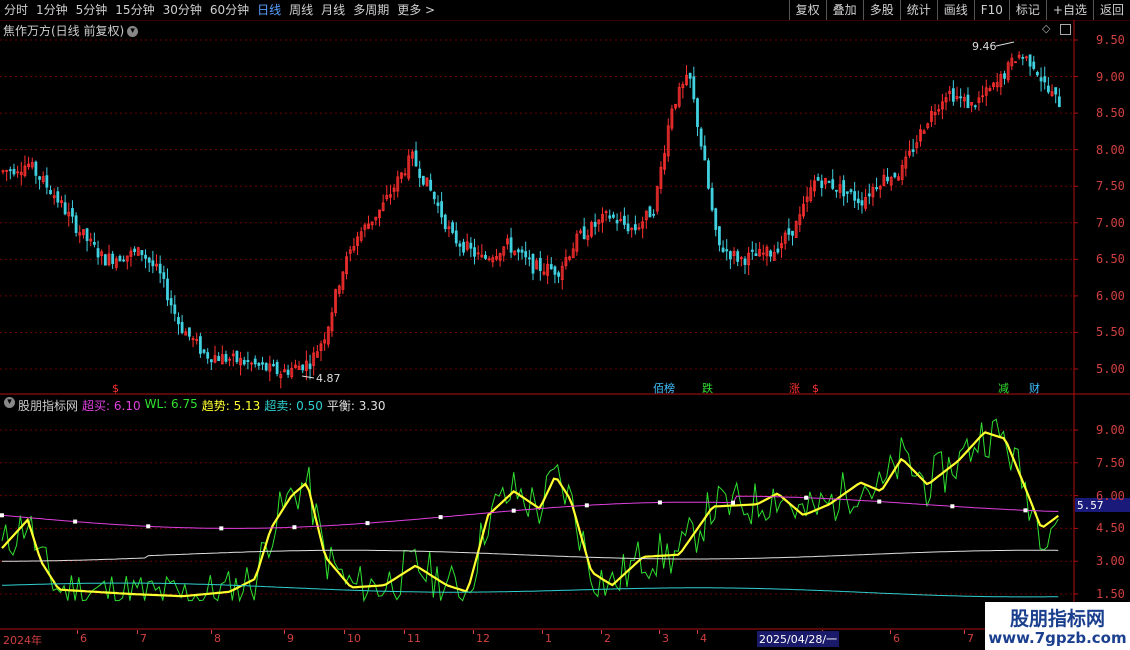 This screenshot has width=1130, height=650. What do you see at coordinates (22, 640) in the screenshot?
I see `year-label: 2024年` at bounding box center [22, 640].